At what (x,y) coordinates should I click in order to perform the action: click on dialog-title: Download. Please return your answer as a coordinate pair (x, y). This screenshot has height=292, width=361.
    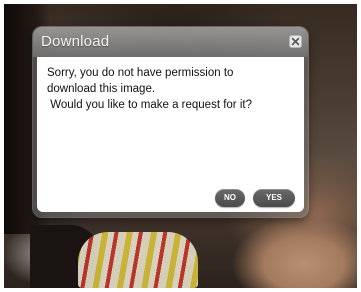
    Looking at the image, I should click on (75, 41).